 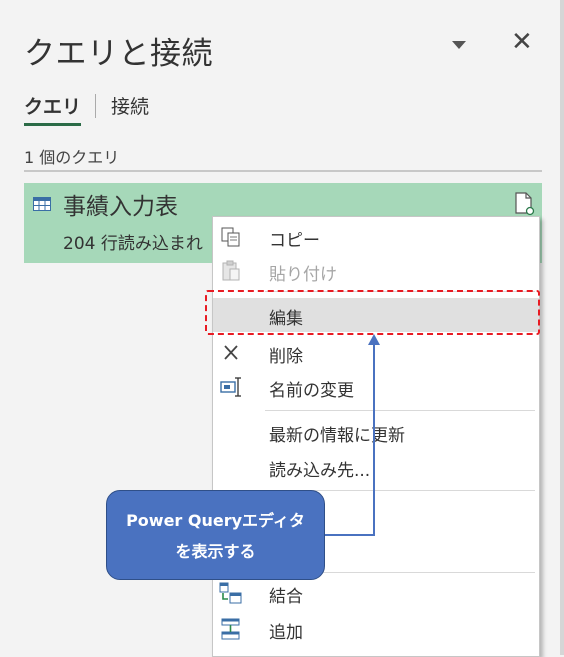 I want to click on callout-line-2: を表示する, so click(x=215, y=551).